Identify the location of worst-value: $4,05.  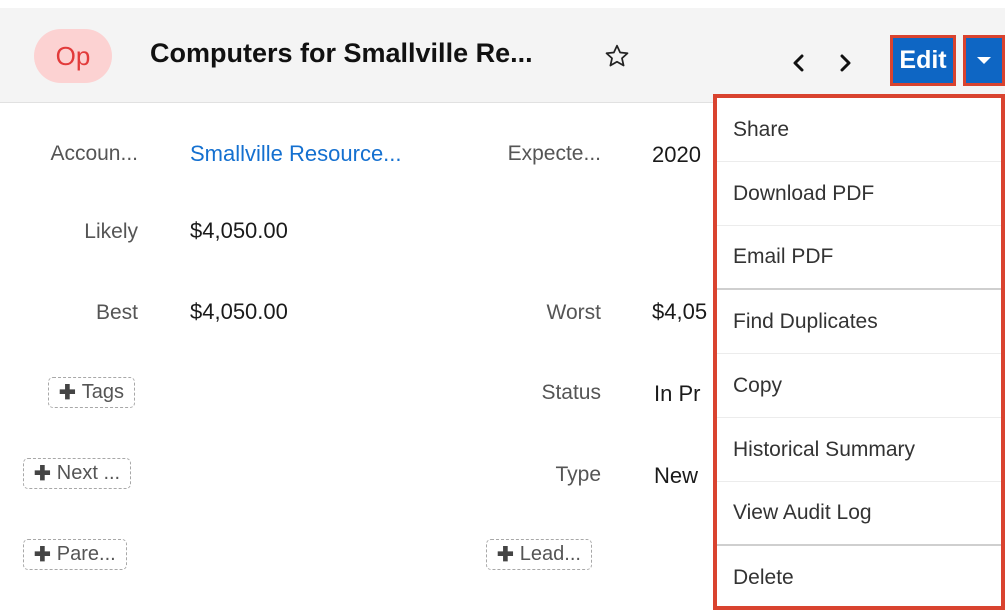
(679, 312).